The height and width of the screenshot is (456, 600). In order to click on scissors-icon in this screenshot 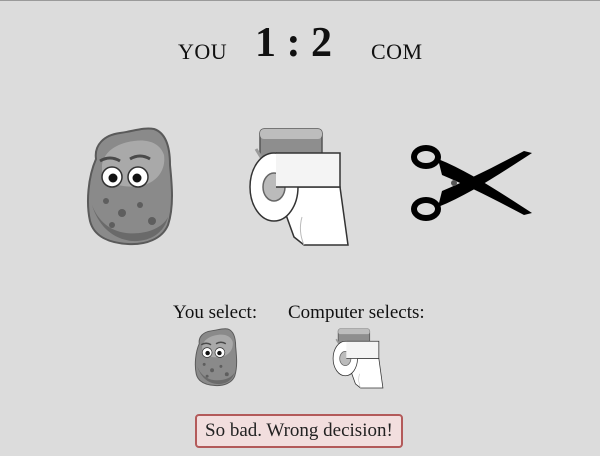, I will do `click(470, 183)`.